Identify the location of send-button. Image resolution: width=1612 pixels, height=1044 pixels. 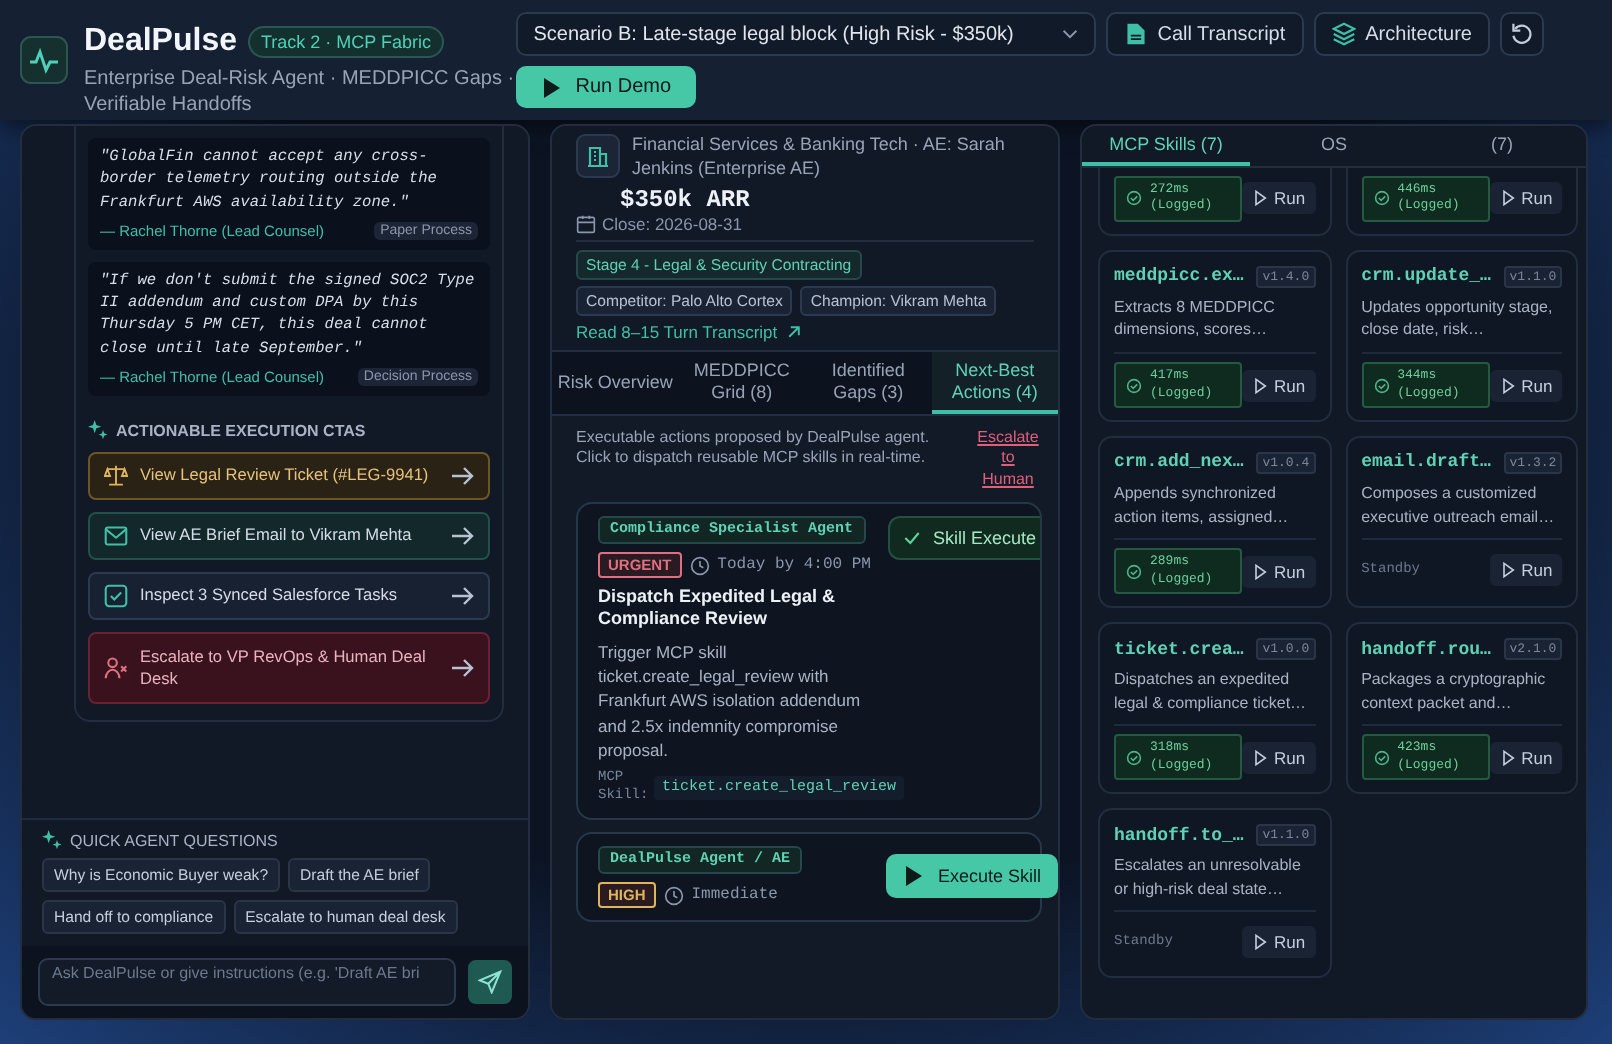
(490, 982).